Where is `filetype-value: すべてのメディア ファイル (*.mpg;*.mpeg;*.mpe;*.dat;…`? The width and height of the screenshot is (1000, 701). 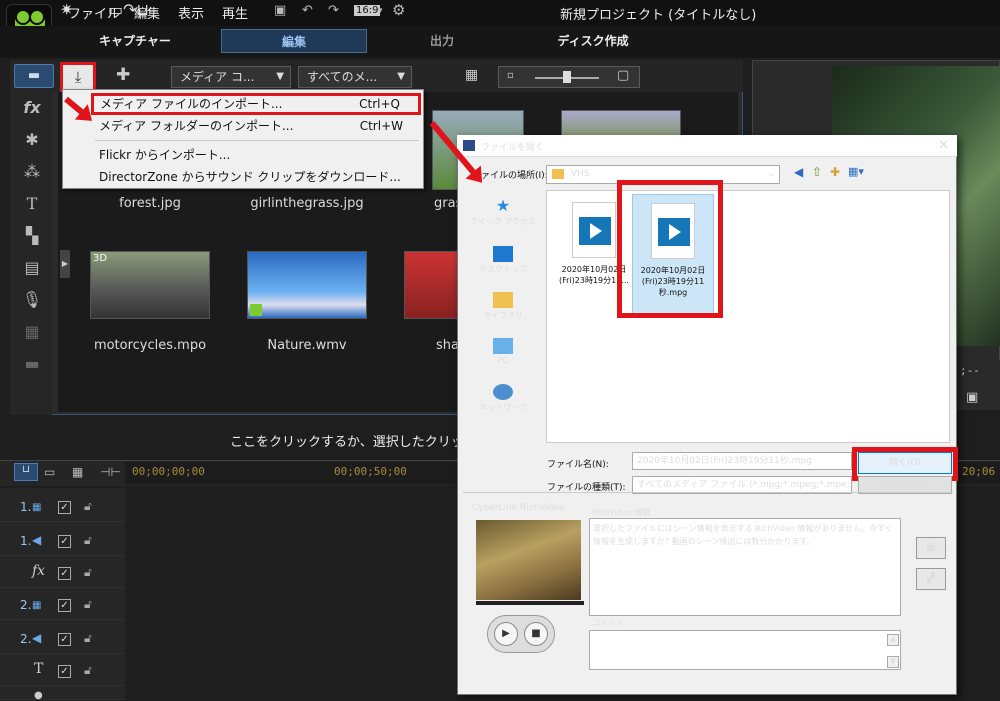 filetype-value: すべてのメディア ファイル (*.mpg;*.mpeg;*.mpe;*.dat;… is located at coordinates (744, 485).